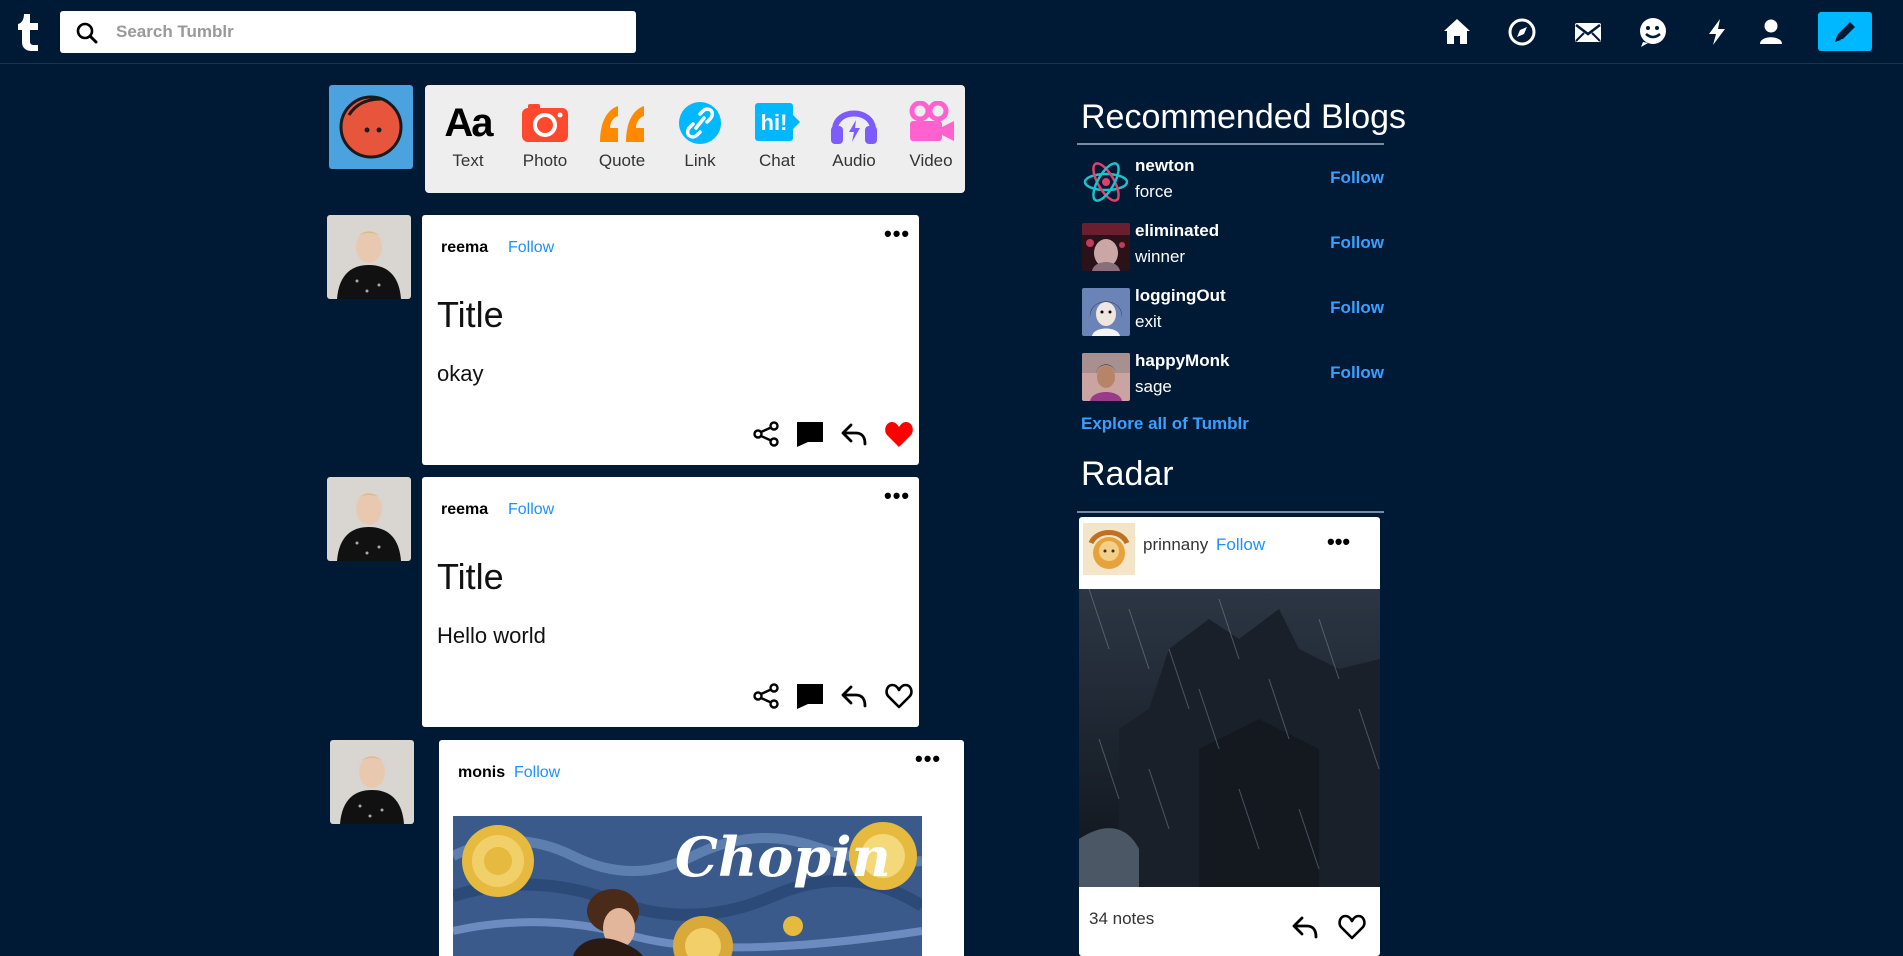 Image resolution: width=1903 pixels, height=956 pixels. I want to click on tumblr-logo, so click(30, 32).